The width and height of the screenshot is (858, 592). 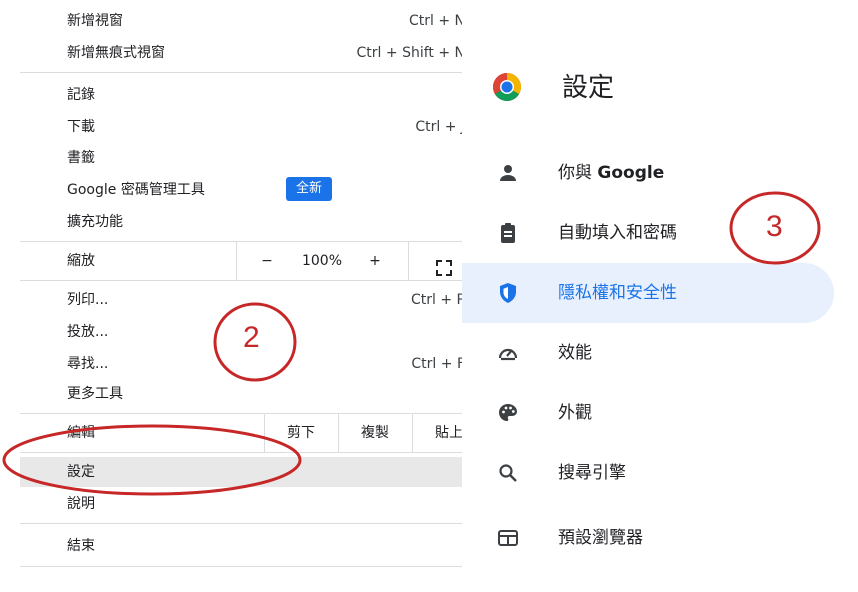 I want to click on annotation-label-3: 3, so click(x=774, y=226).